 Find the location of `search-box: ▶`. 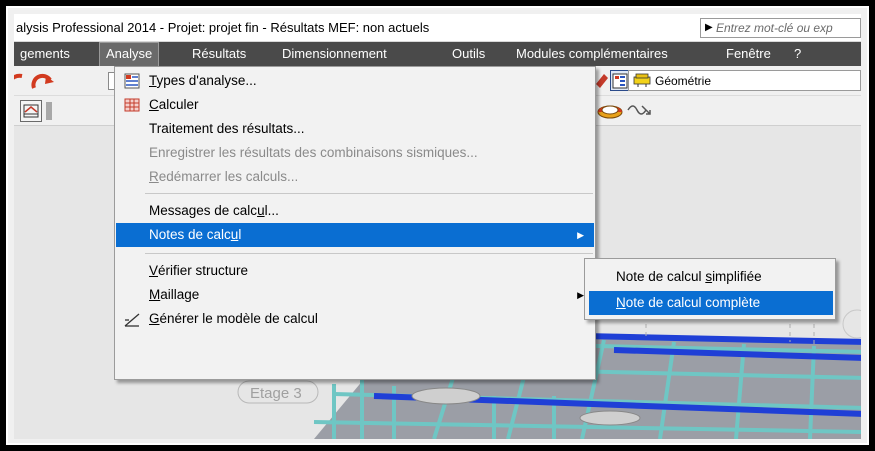

search-box: ▶ is located at coordinates (780, 28).